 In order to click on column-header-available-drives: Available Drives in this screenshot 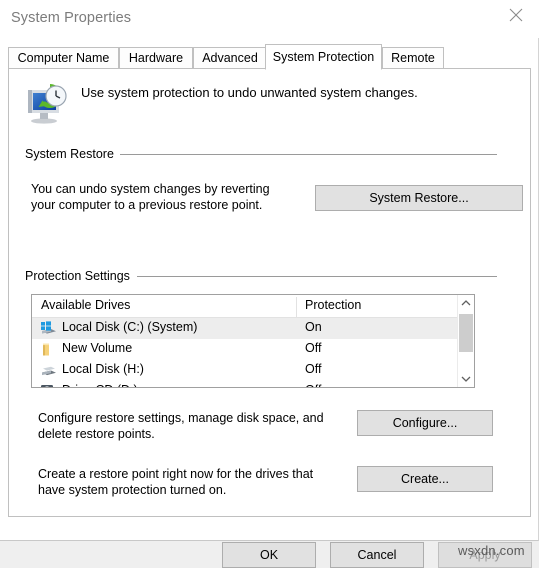, I will do `click(85, 305)`.